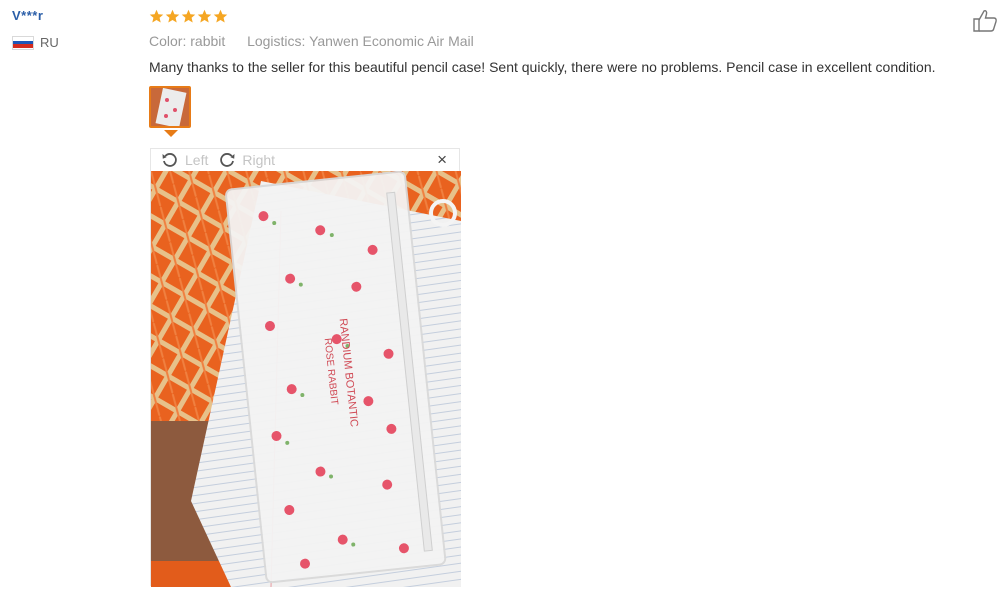  I want to click on color-value: rabbit, so click(208, 41).